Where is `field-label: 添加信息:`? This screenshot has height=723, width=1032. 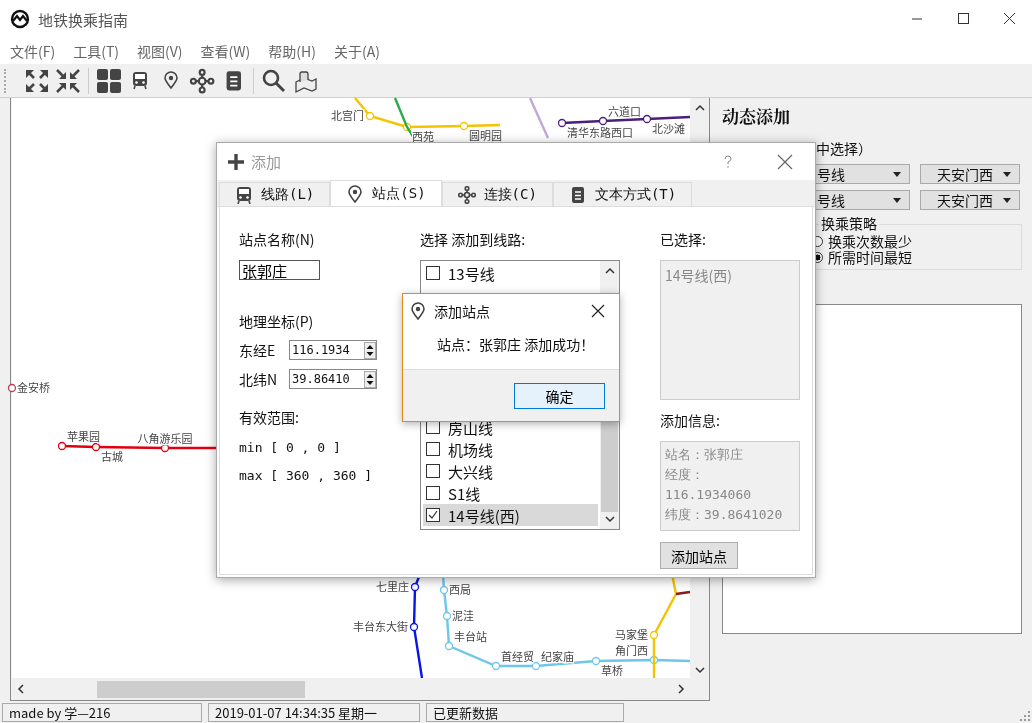
field-label: 添加信息: is located at coordinates (690, 420).